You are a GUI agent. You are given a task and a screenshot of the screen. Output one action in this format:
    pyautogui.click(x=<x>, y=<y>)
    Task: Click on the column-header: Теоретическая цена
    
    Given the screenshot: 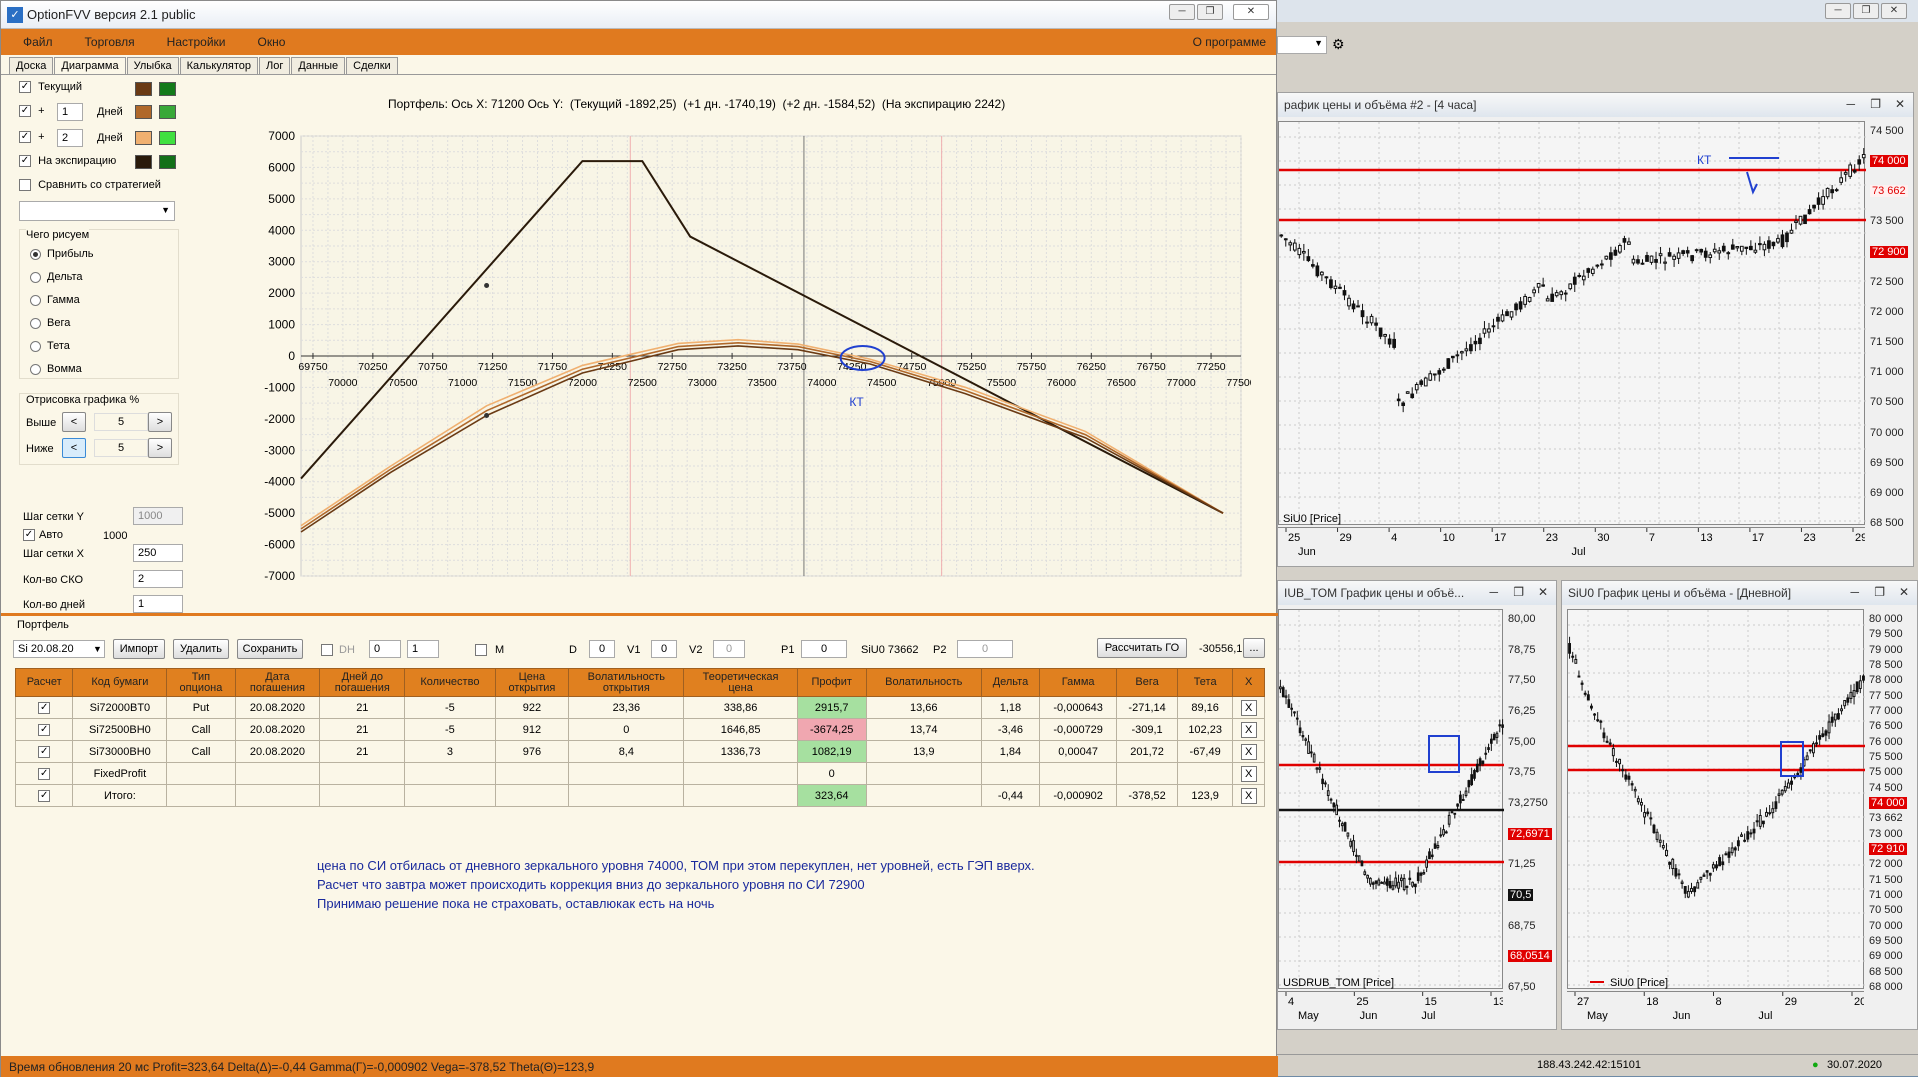 What is the action you would take?
    pyautogui.click(x=740, y=682)
    